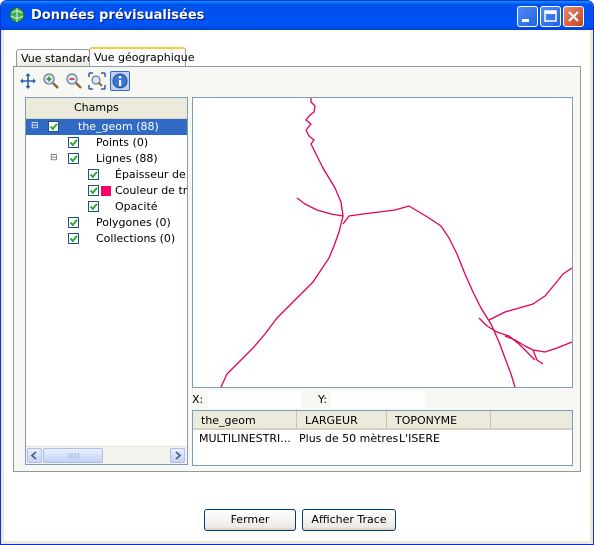 This screenshot has width=594, height=545. I want to click on close-window-button, so click(573, 16).